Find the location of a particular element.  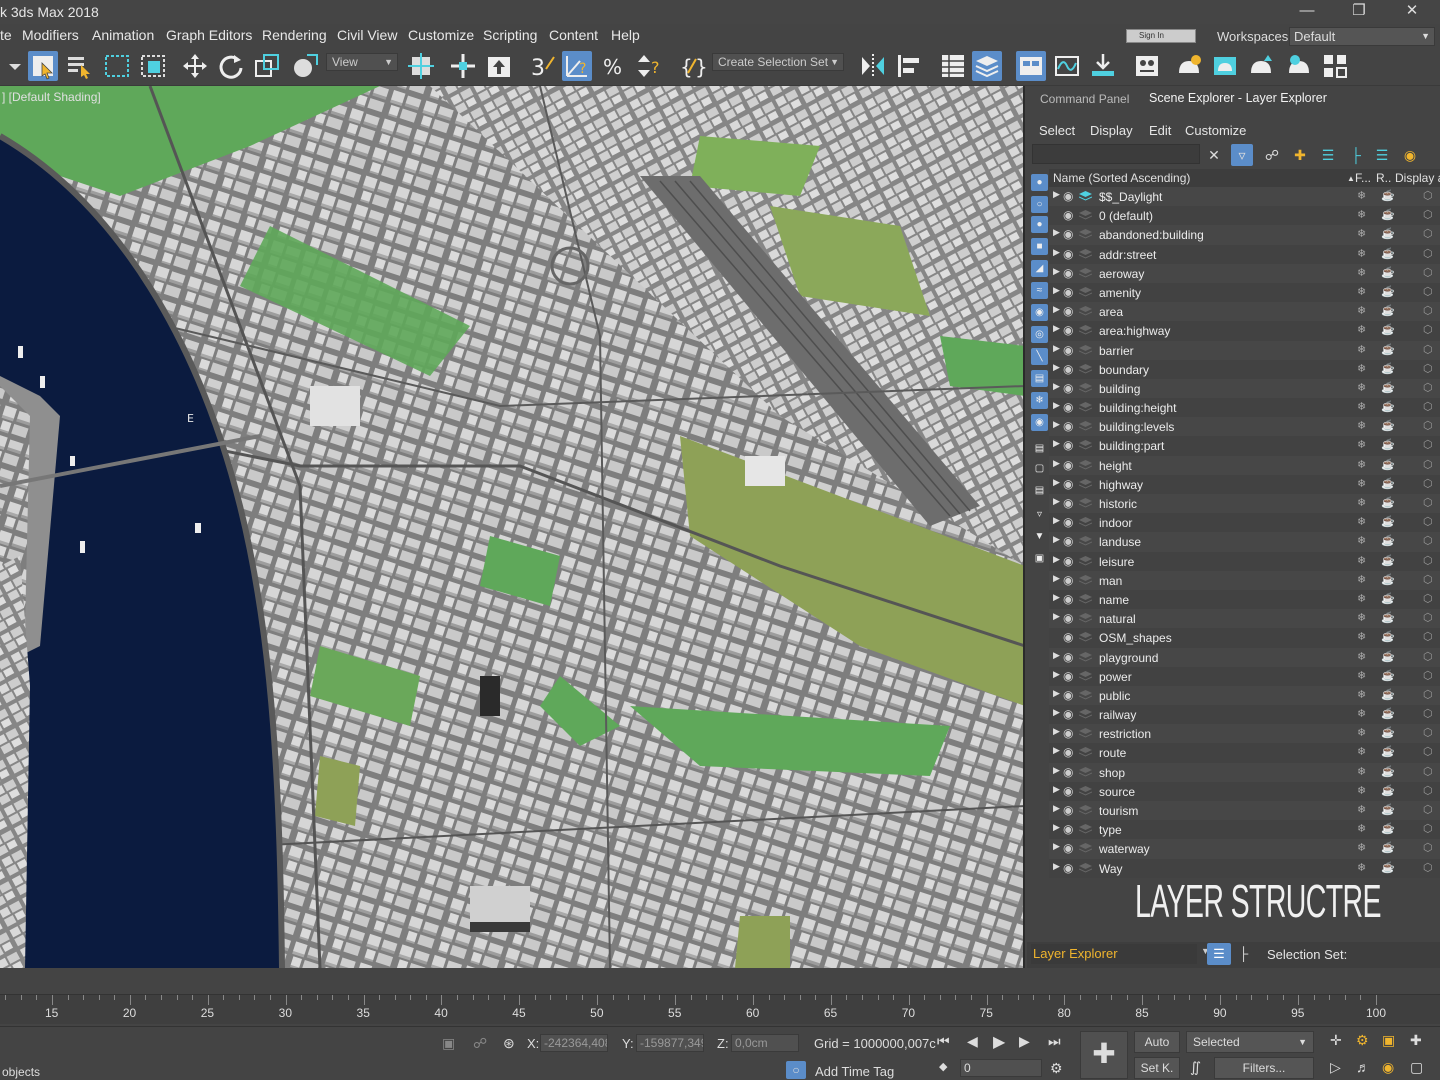

layer-row: ◉ 0 (default) ❄ ☕ ⬡ is located at coordinates (1244, 216).